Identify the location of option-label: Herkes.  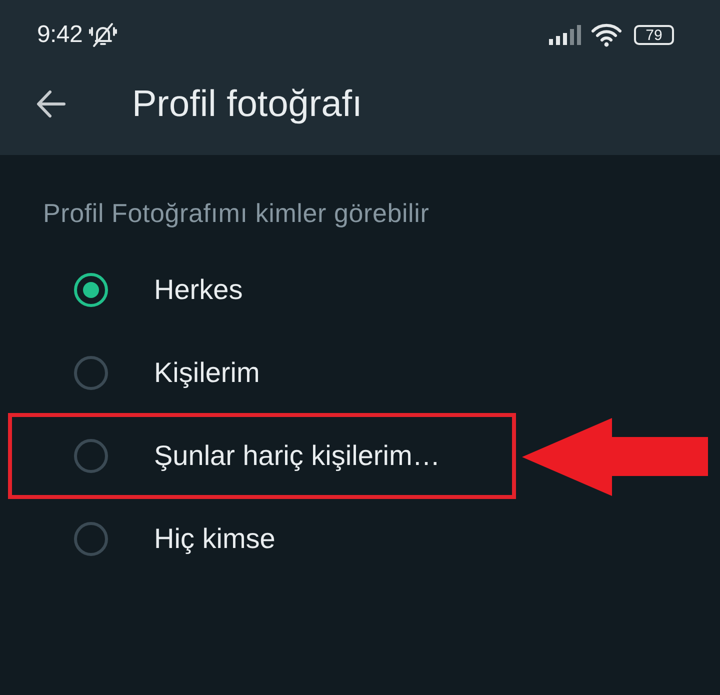
(198, 290).